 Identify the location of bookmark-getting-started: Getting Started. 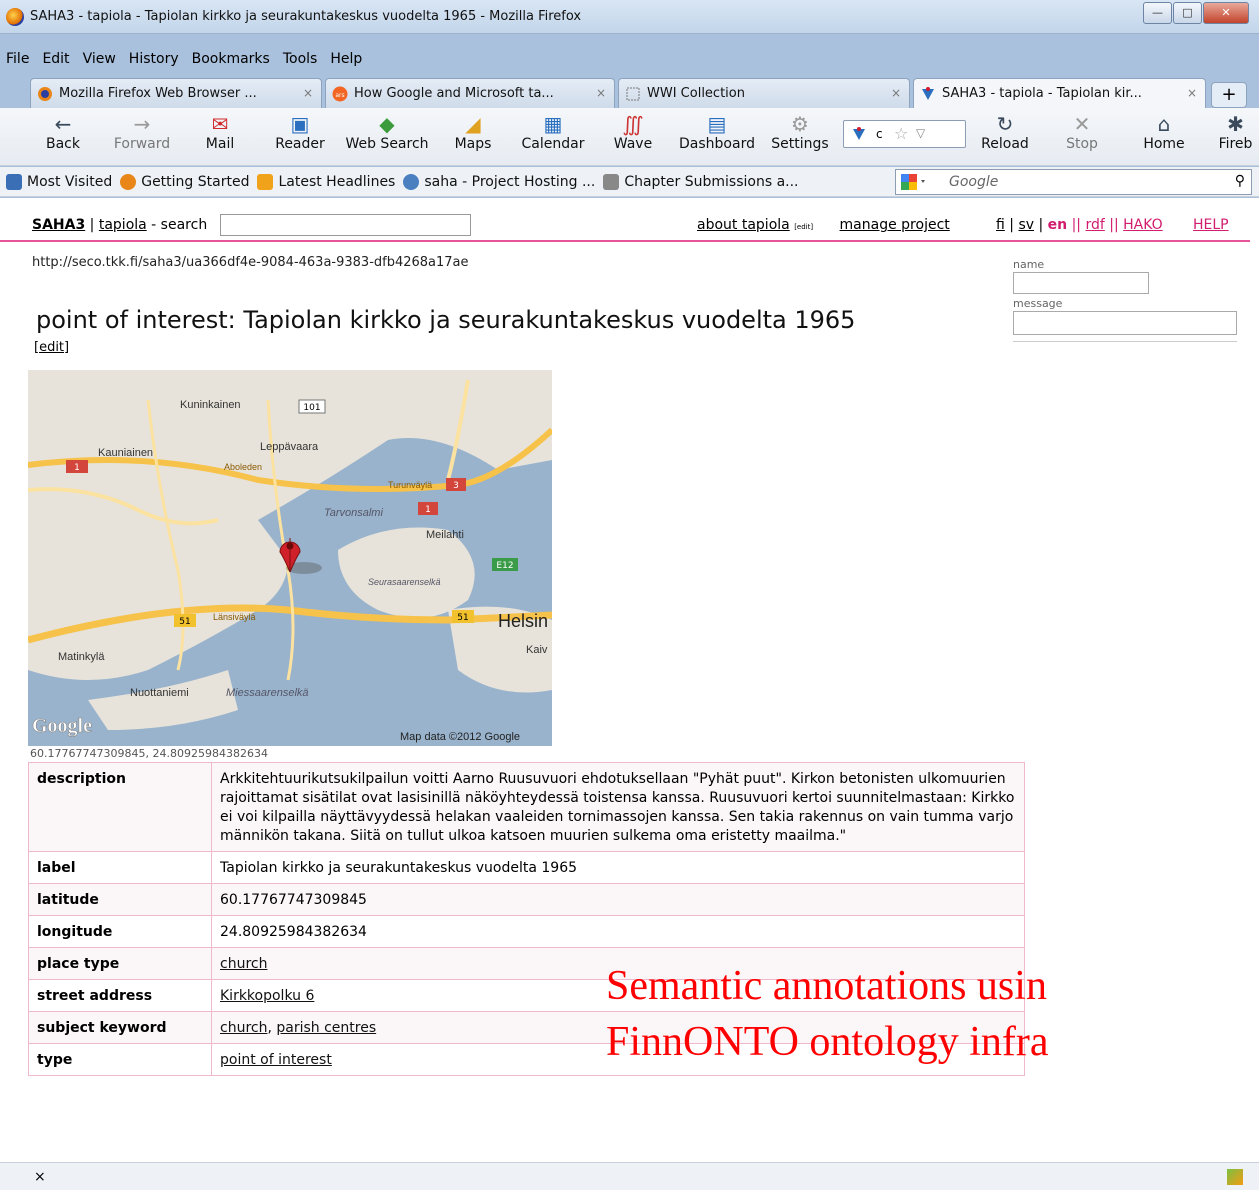
(184, 181).